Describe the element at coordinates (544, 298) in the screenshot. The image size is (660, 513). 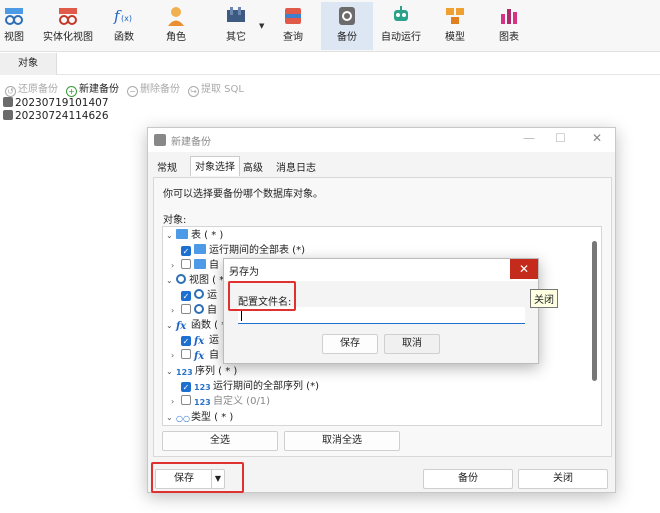
I see `close-tooltip: 关闭` at that location.